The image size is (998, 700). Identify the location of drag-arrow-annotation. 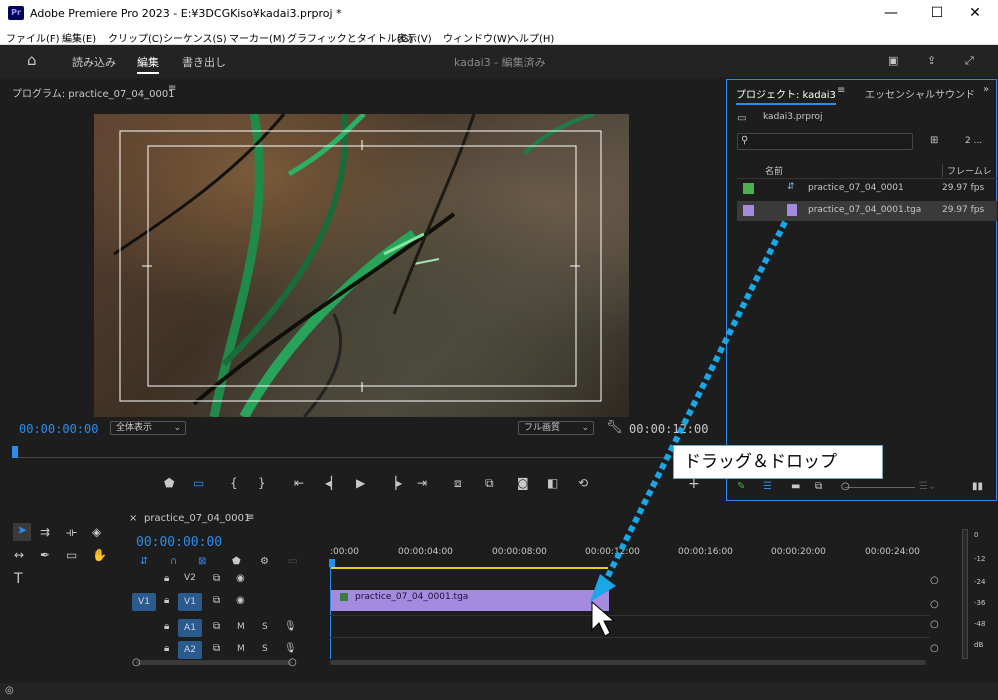
(689, 428).